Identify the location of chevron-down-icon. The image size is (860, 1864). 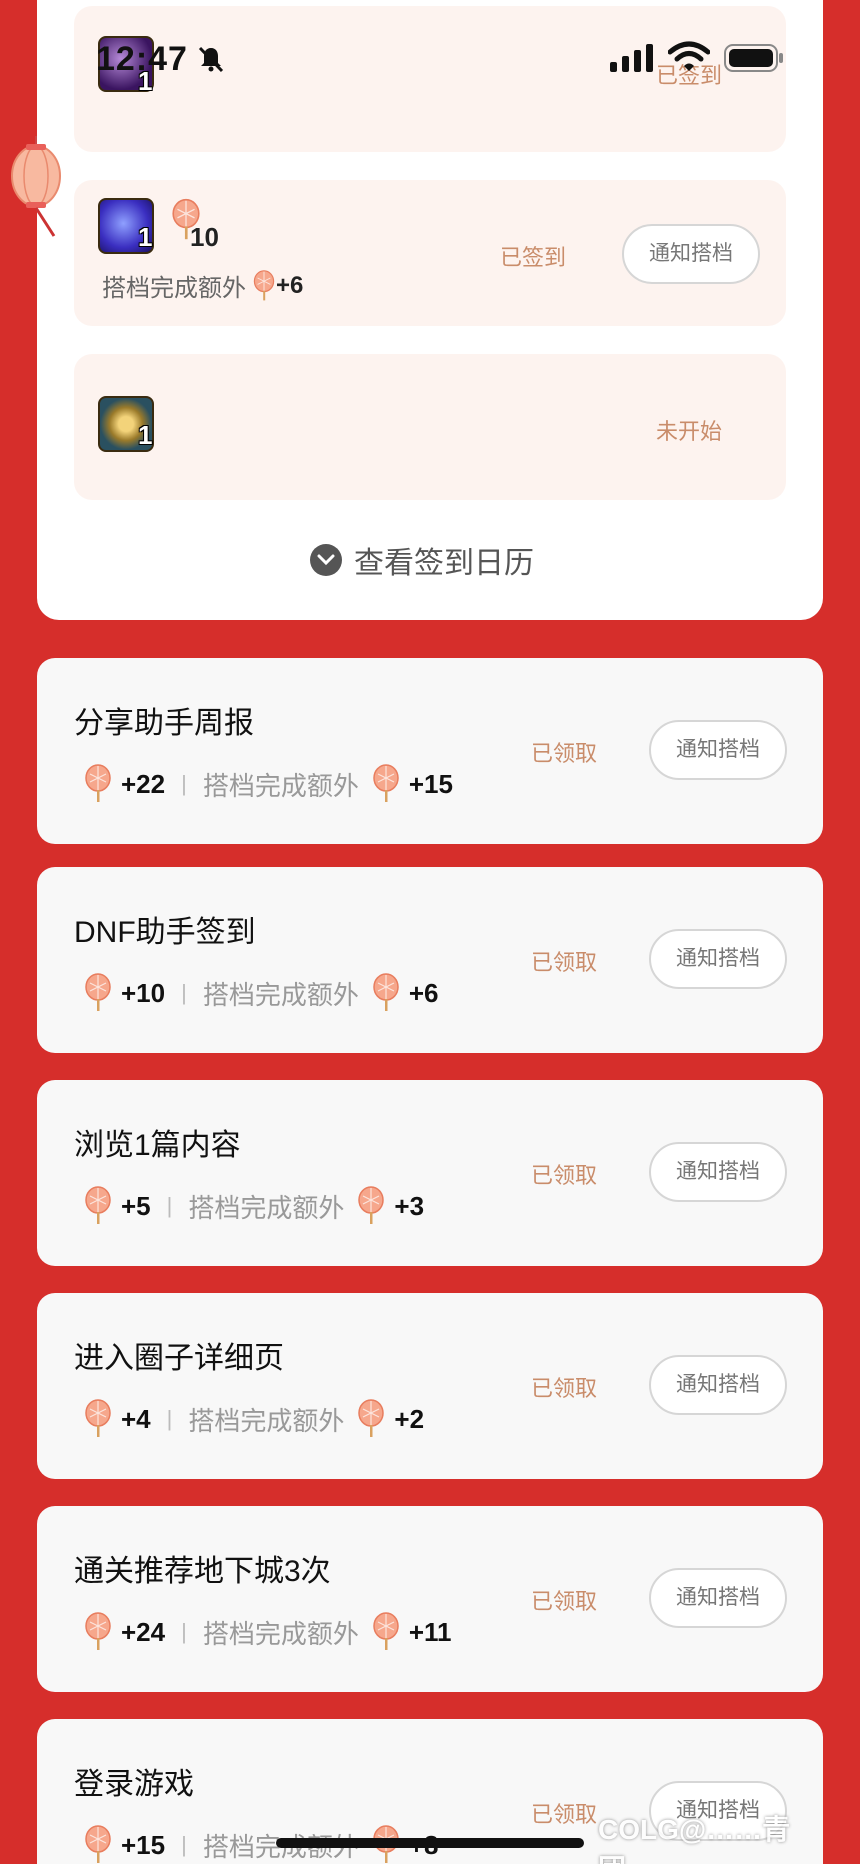
(326, 560).